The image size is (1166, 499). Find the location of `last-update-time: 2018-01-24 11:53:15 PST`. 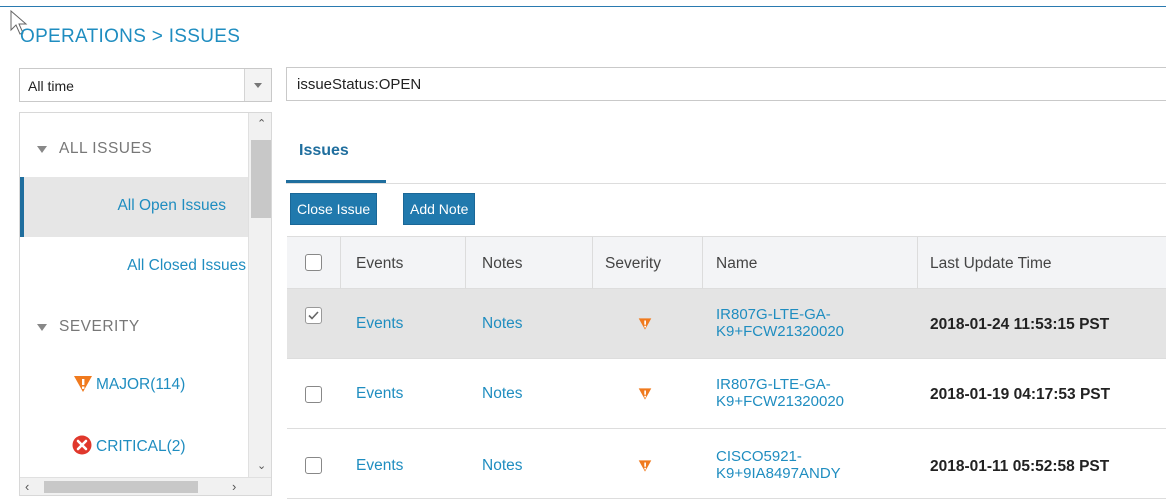

last-update-time: 2018-01-24 11:53:15 PST is located at coordinates (1020, 324).